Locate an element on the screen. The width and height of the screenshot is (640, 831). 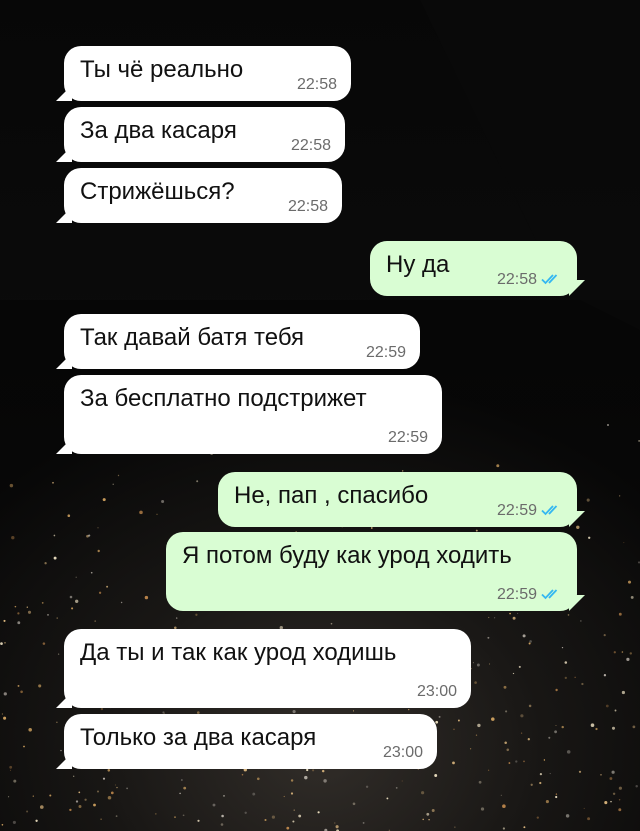
message-bubble-incoming: За бесплатно подстрижет 22:59 is located at coordinates (249, 414).